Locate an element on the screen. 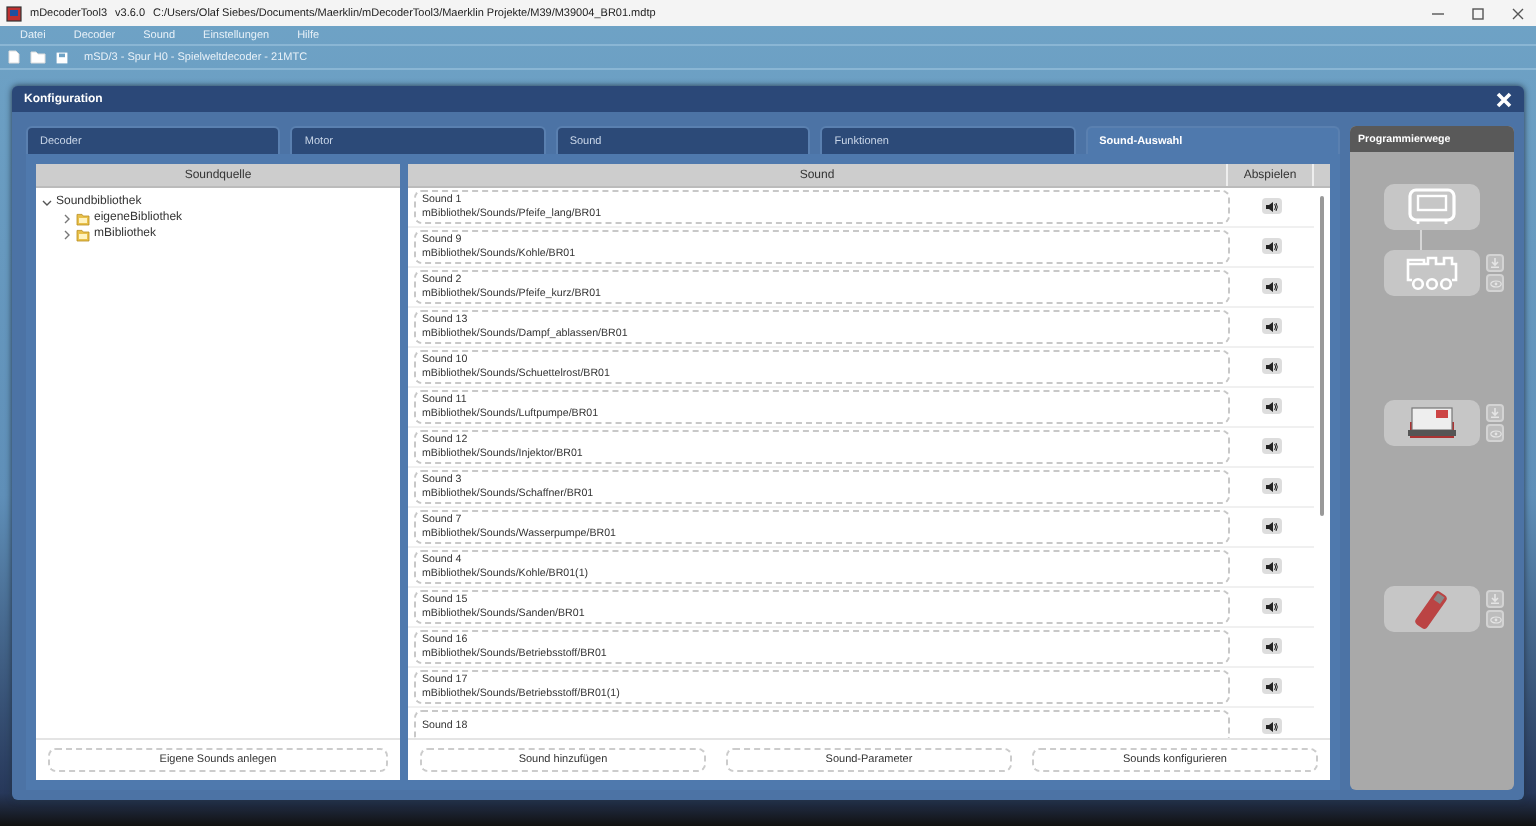 This screenshot has width=1536, height=826. decoder-box-icon is located at coordinates (1432, 423).